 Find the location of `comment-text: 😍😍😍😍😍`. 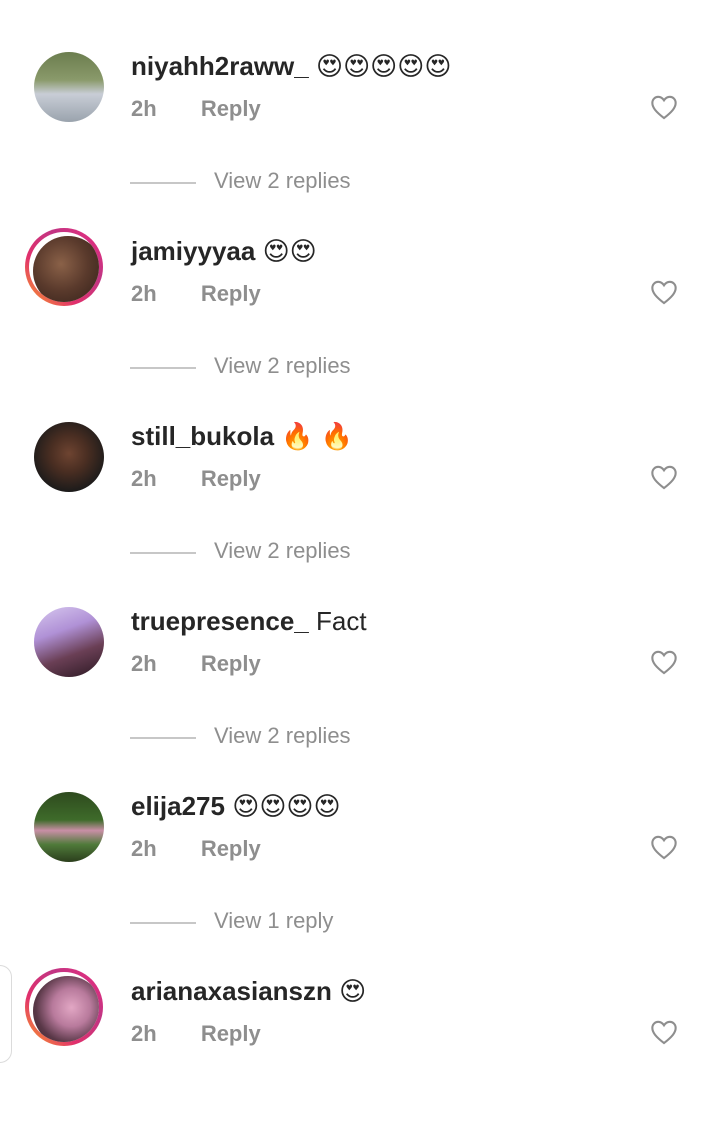

comment-text: 😍😍😍😍😍 is located at coordinates (383, 66).